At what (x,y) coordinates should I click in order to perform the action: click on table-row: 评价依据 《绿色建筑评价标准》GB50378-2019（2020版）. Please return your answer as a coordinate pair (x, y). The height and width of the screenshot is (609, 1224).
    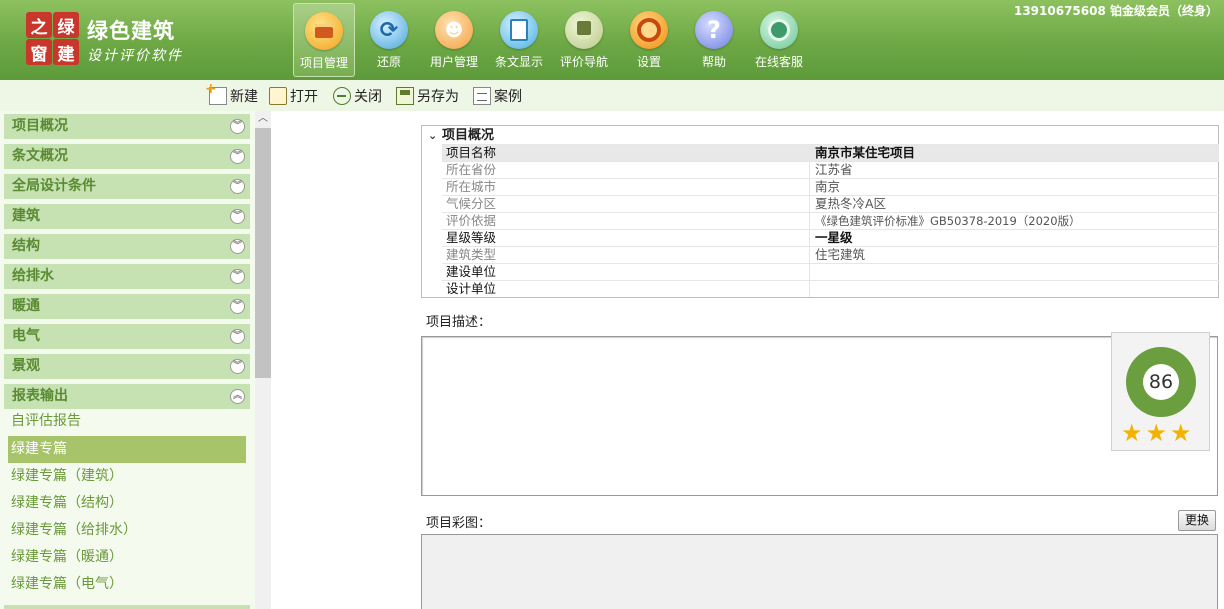
    Looking at the image, I should click on (830, 220).